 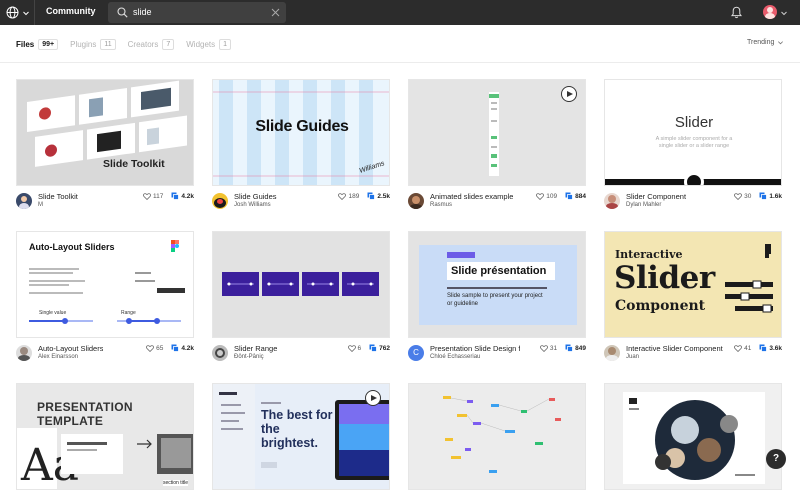 What do you see at coordinates (561, 196) in the screenshot?
I see `card-stats: 109 884` at bounding box center [561, 196].